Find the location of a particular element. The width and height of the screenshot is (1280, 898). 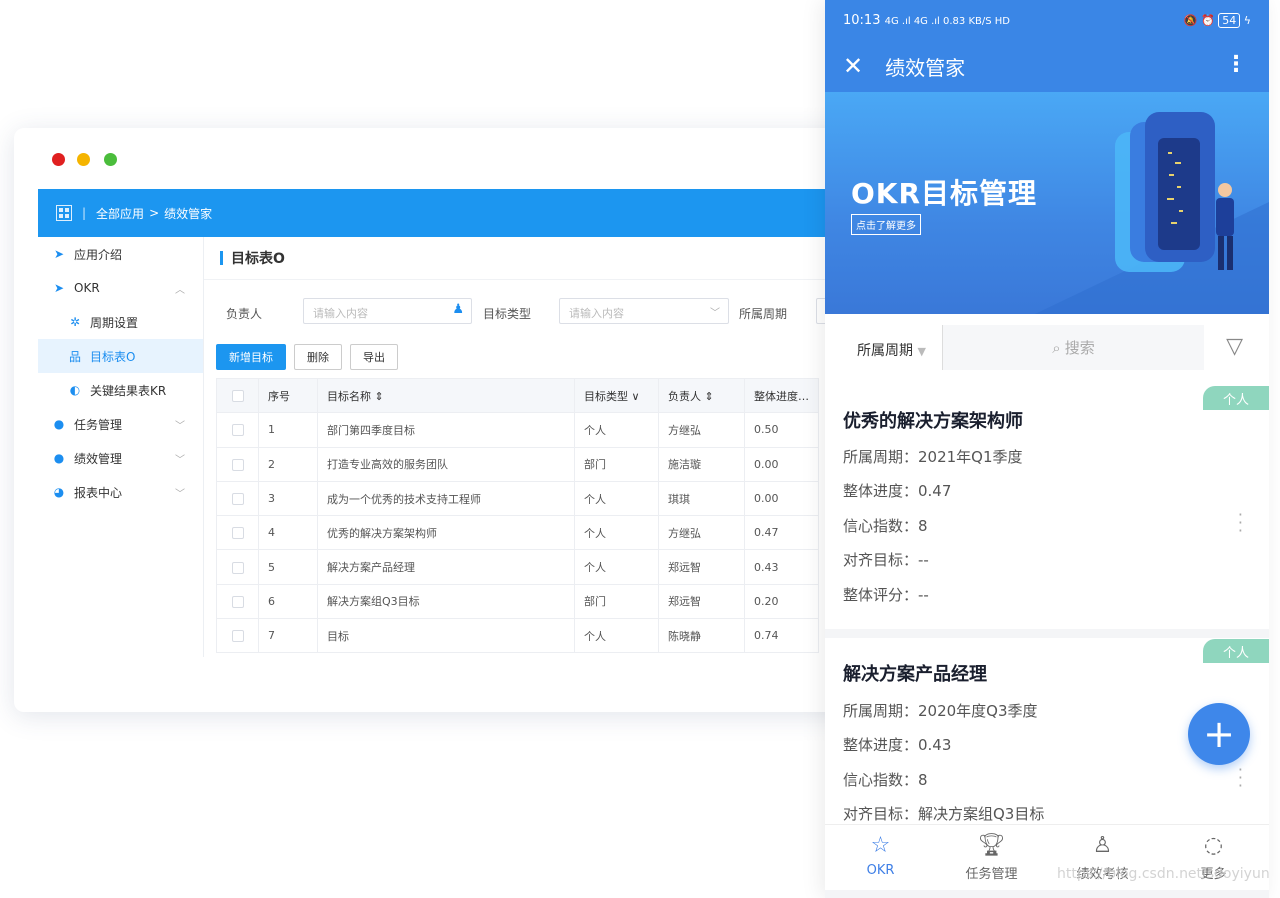

cell-index: 3 is located at coordinates (288, 498).